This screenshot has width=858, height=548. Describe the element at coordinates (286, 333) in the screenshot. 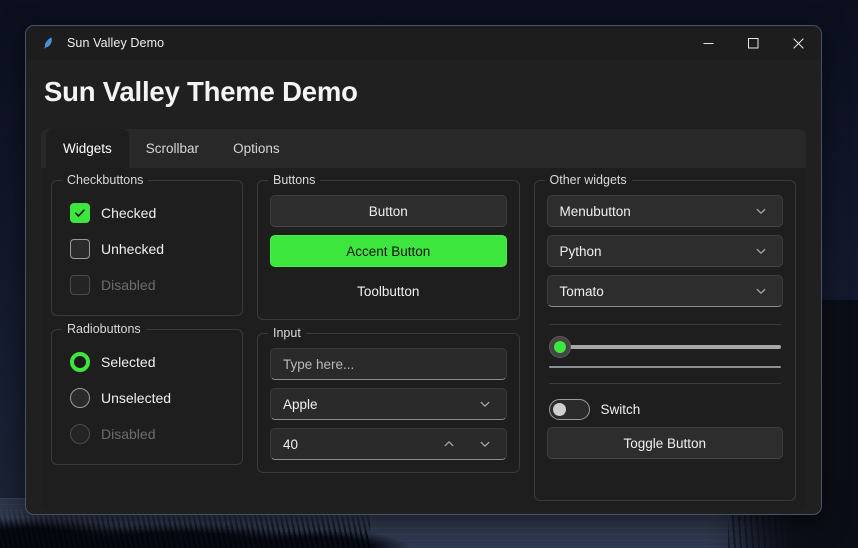

I see `input-group-title: Input` at that location.